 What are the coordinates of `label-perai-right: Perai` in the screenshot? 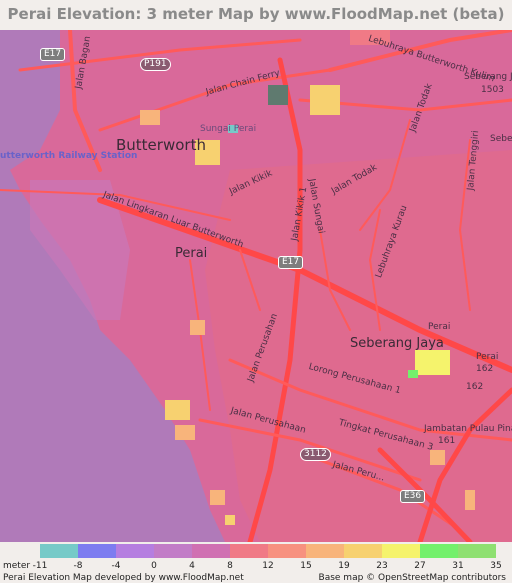 It's located at (439, 327).